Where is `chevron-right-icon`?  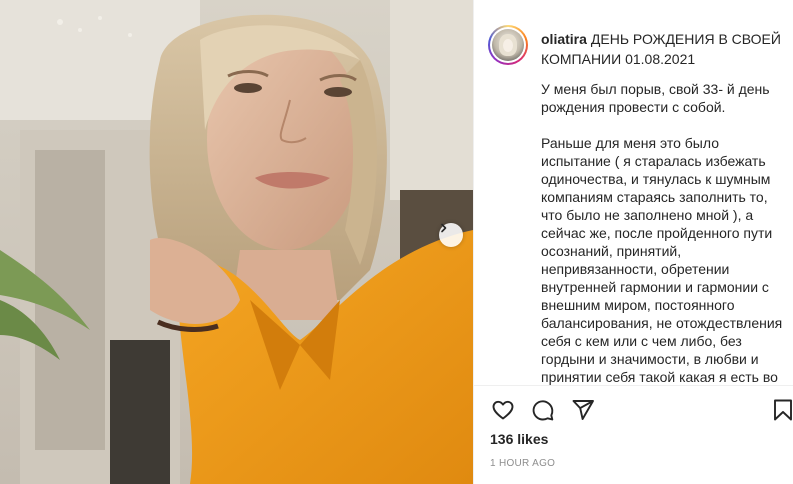 chevron-right-icon is located at coordinates (444, 228).